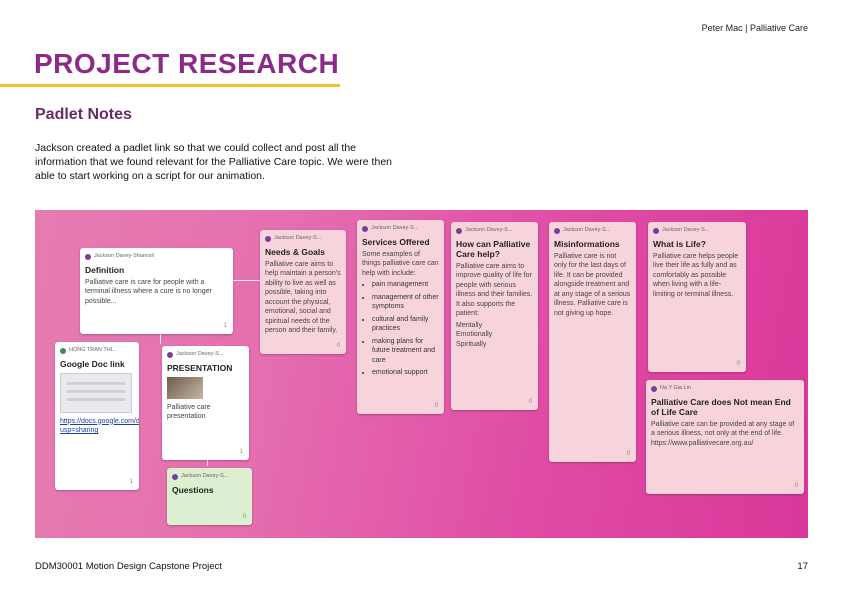 Image resolution: width=843 pixels, height=596 pixels. Describe the element at coordinates (187, 63) in the screenshot. I see `page-title: PROJECT RESEARCH` at that location.